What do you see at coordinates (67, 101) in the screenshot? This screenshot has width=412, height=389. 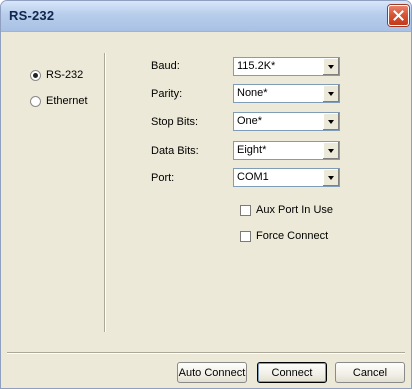 I see `radio-ethernet-label: Ethernet` at bounding box center [67, 101].